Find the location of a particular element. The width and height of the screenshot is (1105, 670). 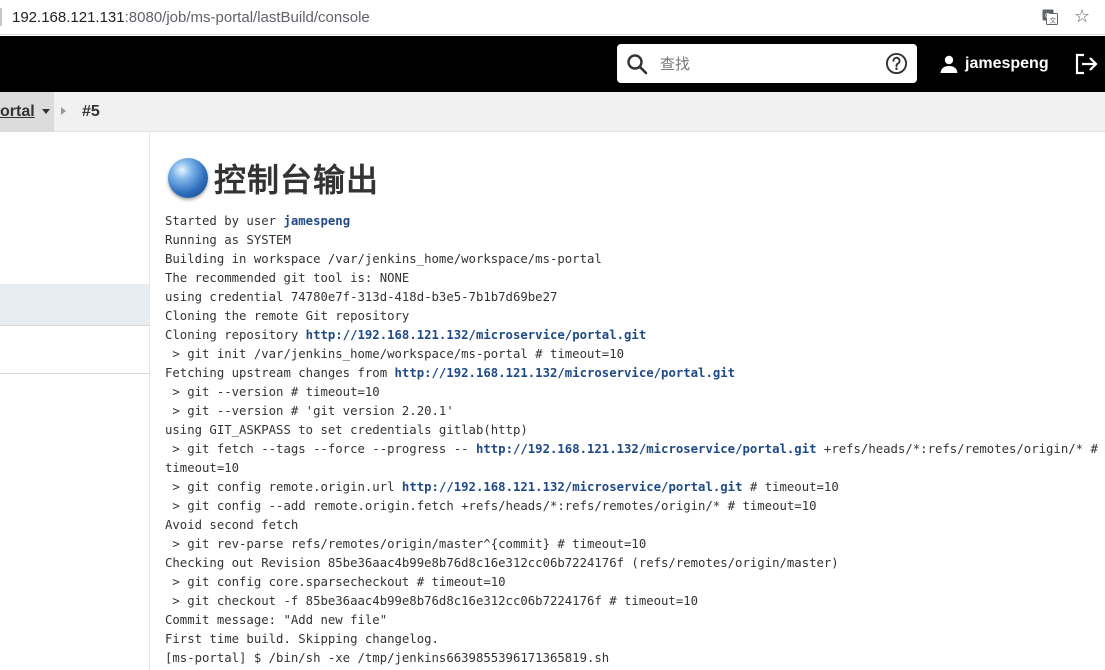

console-text: > git --version # 'git version 2.20.1' is located at coordinates (309, 411).